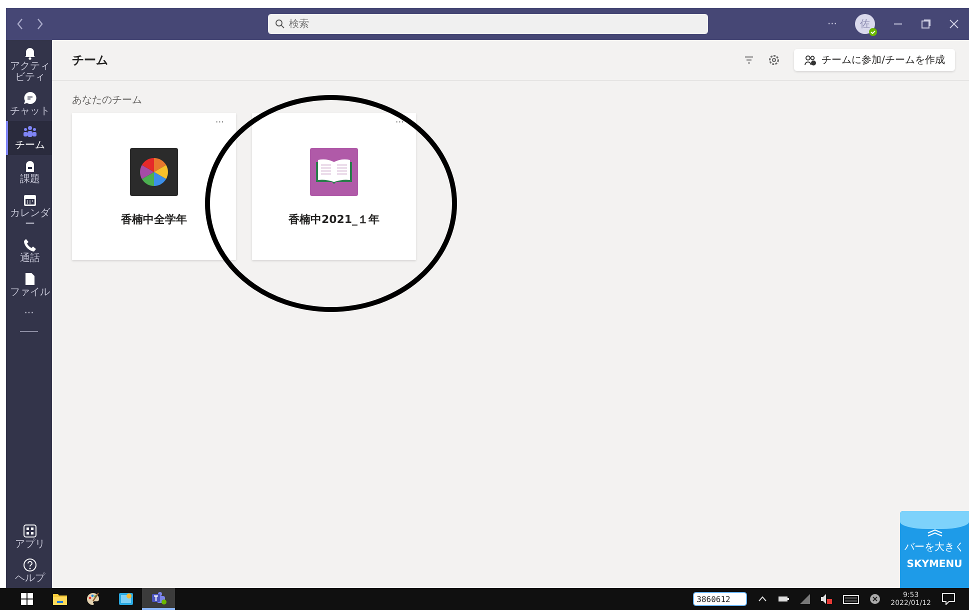 The image size is (969, 610). I want to click on color-wheel-icon, so click(154, 172).